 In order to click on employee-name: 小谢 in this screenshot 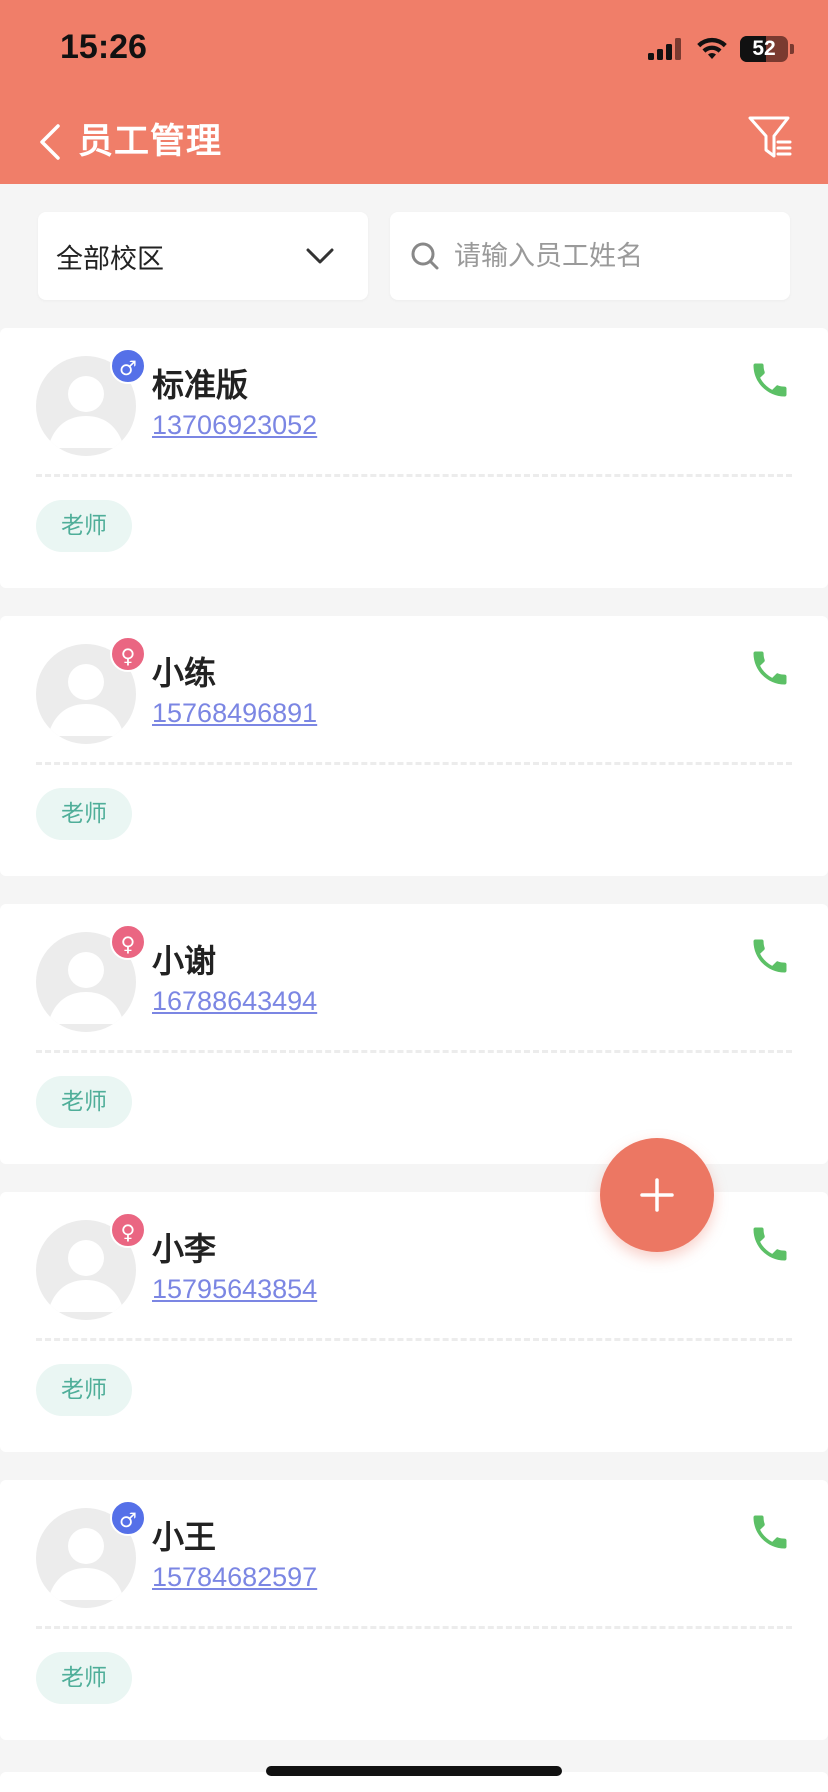, I will do `click(184, 961)`.